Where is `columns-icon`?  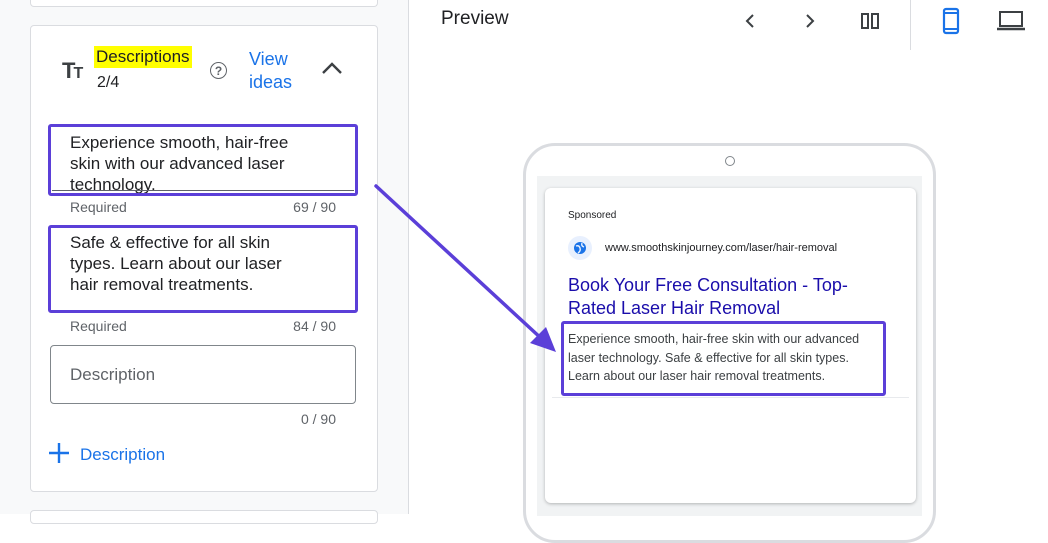 columns-icon is located at coordinates (870, 21).